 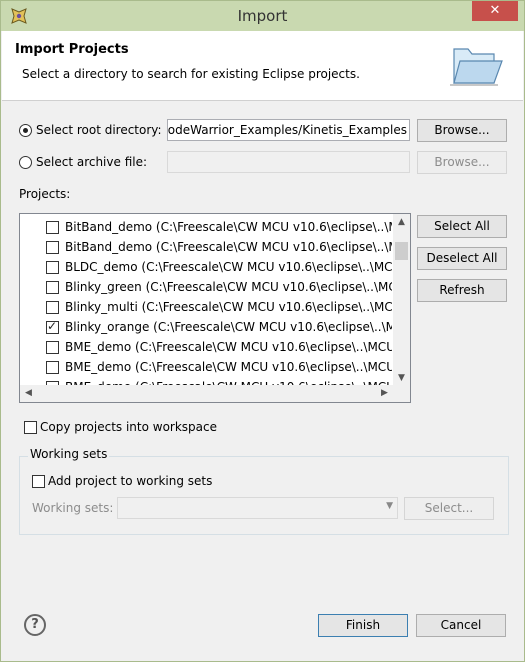 I want to click on window-title: Import, so click(x=262, y=16).